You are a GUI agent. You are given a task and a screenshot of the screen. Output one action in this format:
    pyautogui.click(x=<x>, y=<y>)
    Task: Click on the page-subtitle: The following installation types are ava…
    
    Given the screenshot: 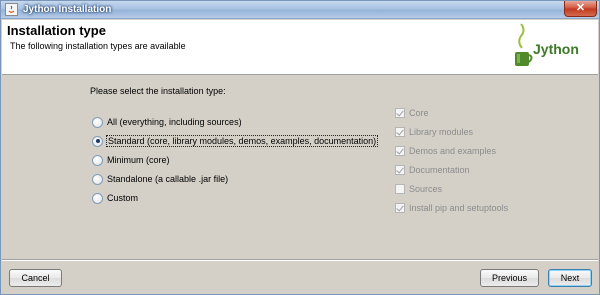 What is the action you would take?
    pyautogui.click(x=98, y=46)
    